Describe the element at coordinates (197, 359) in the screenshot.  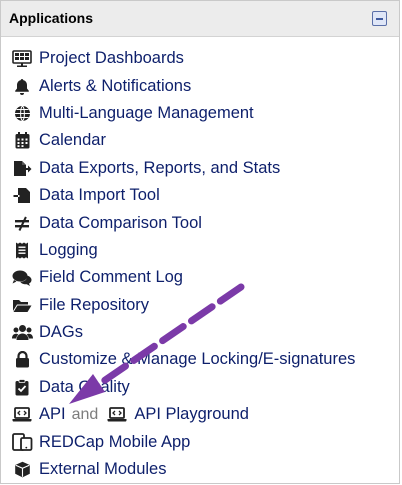
I see `menu-item-label: Customize & Manage Locking/E-signatures` at that location.